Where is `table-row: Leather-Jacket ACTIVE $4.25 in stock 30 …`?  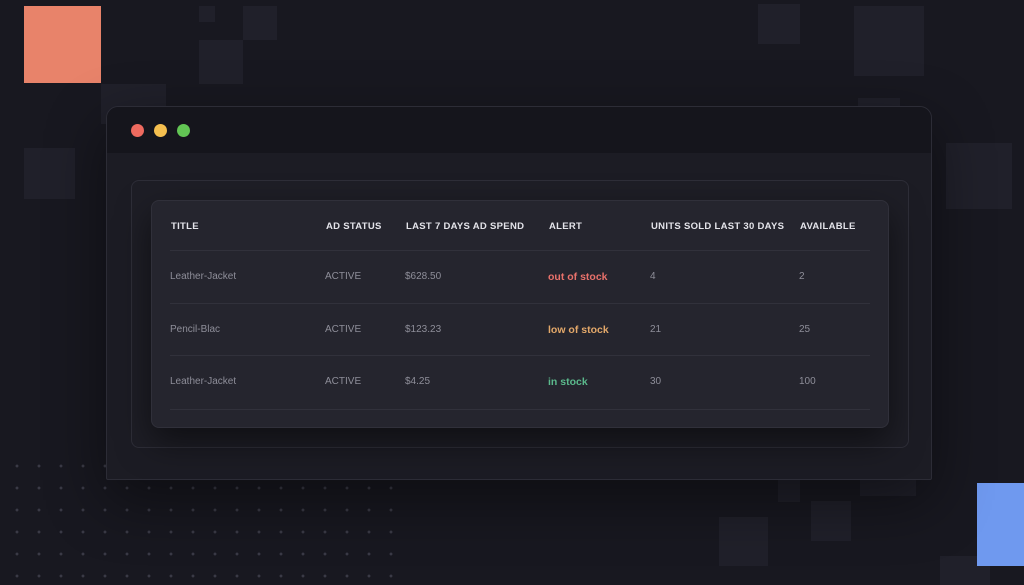 table-row: Leather-Jacket ACTIVE $4.25 in stock 30 … is located at coordinates (520, 382).